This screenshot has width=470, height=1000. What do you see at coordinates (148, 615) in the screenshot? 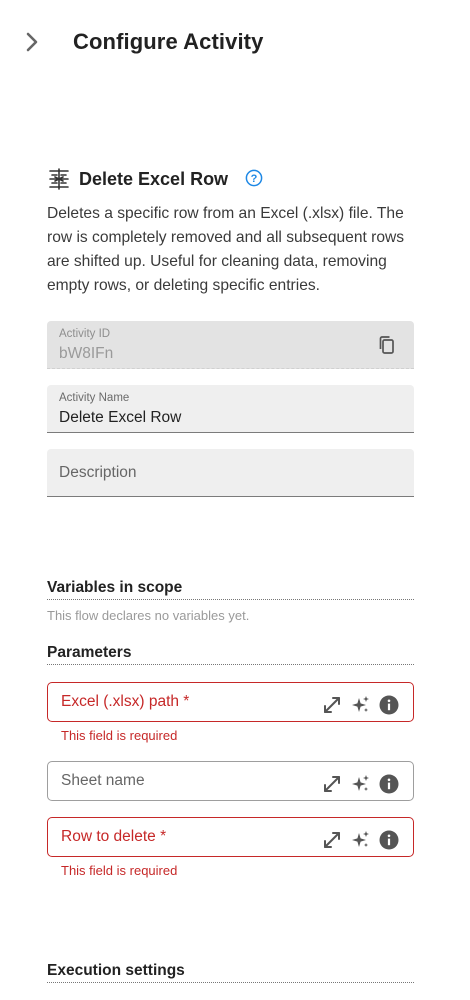
I see `variables-empty-text: This flow declares no variables yet.` at bounding box center [148, 615].